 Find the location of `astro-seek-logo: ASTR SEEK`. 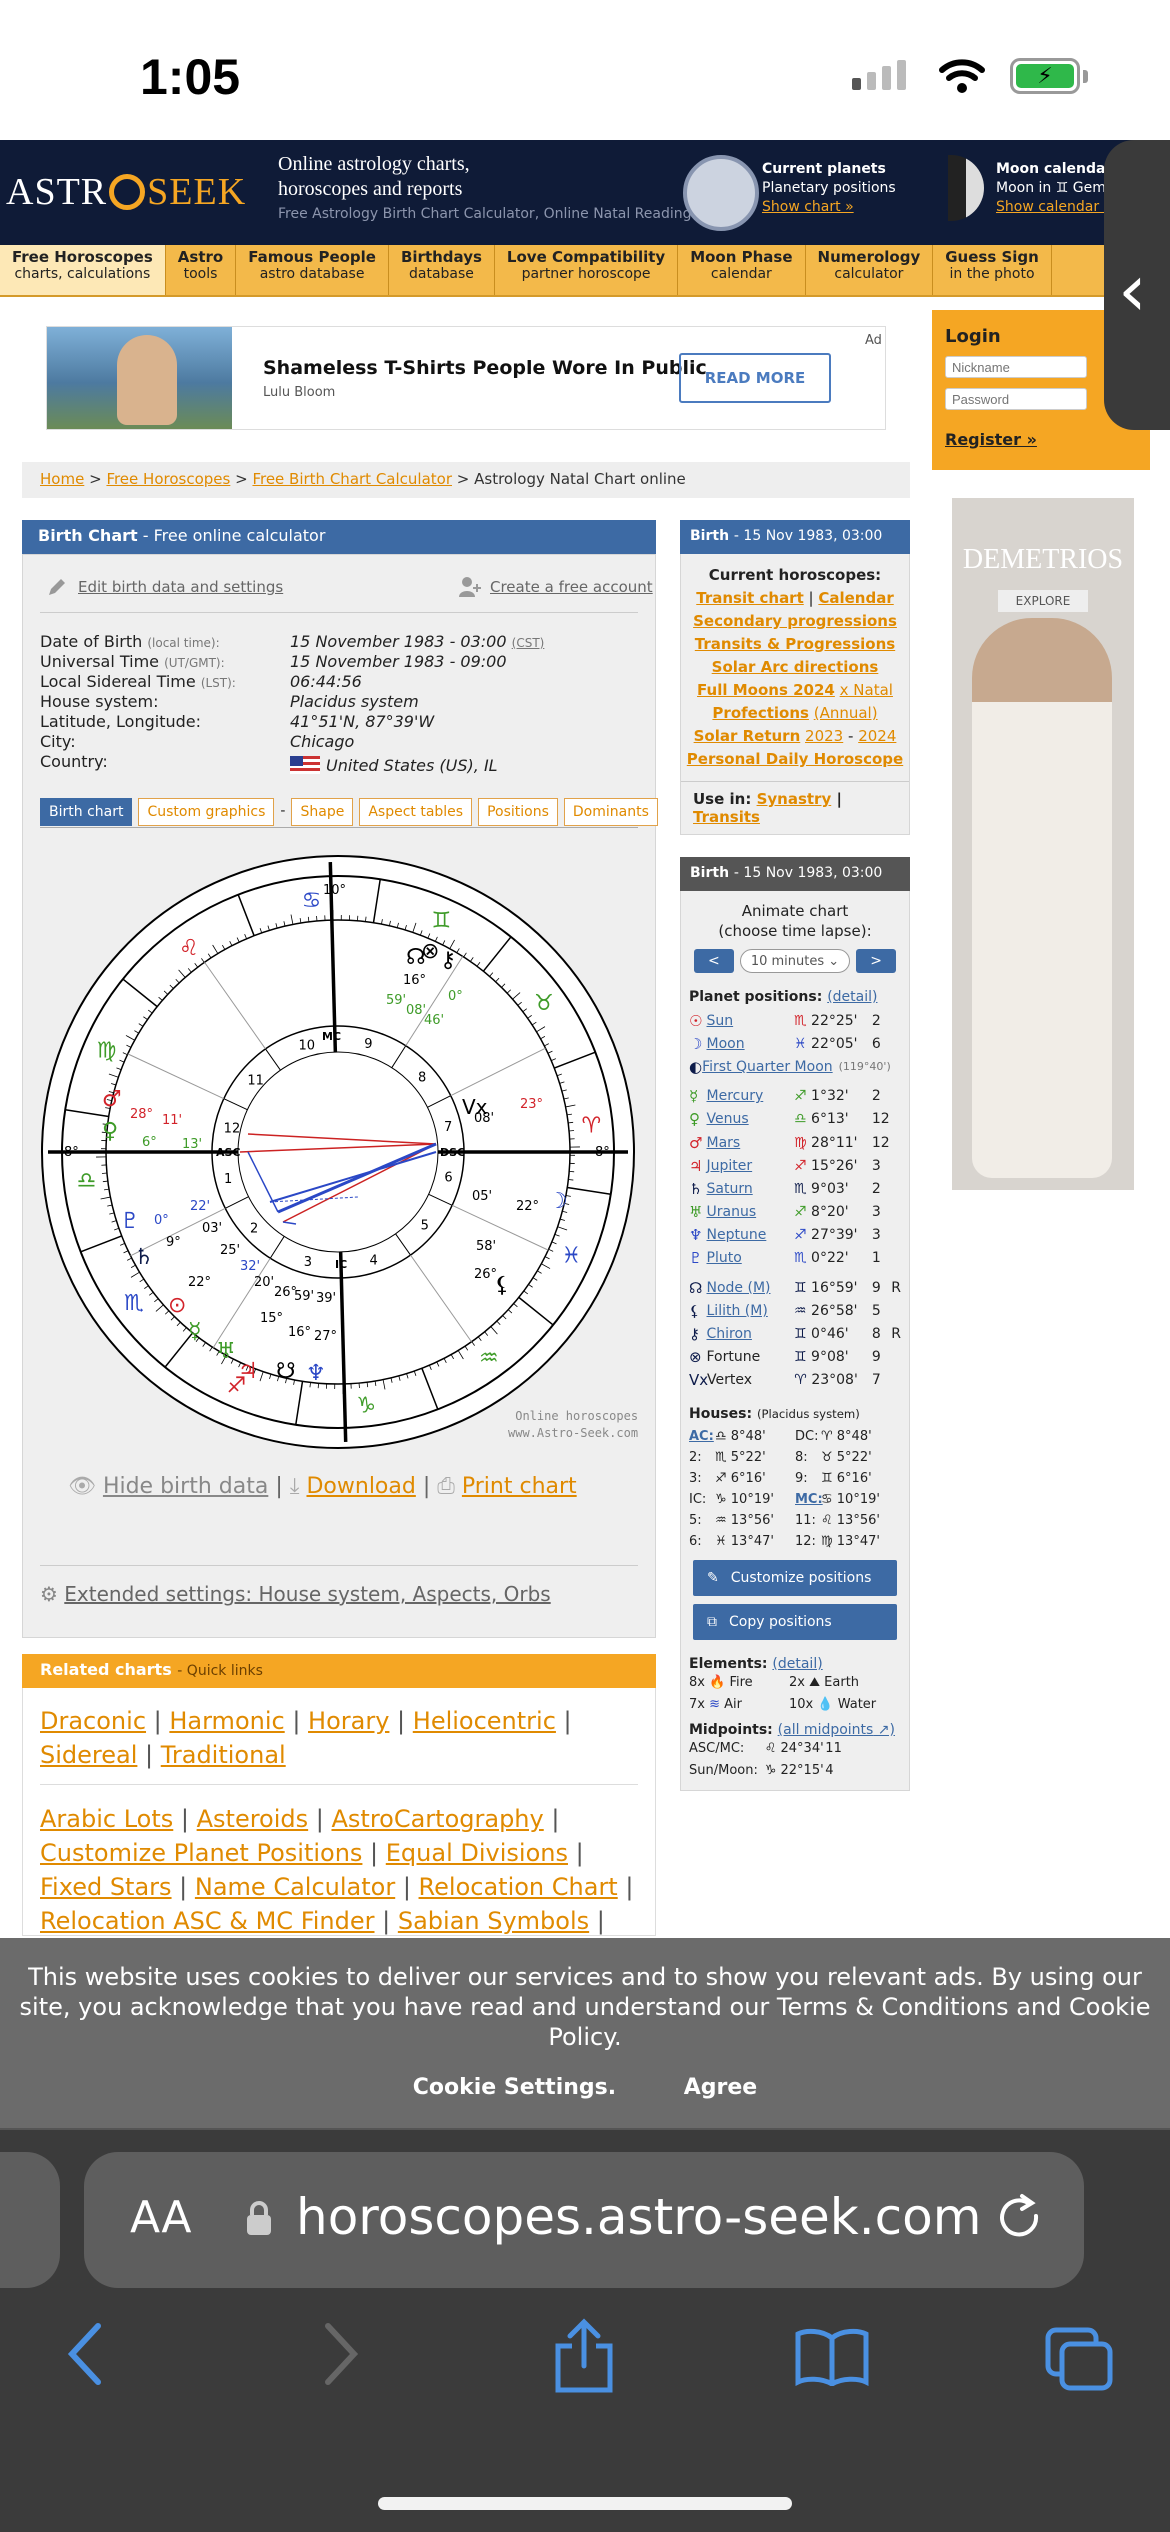

astro-seek-logo: ASTR SEEK is located at coordinates (126, 192).